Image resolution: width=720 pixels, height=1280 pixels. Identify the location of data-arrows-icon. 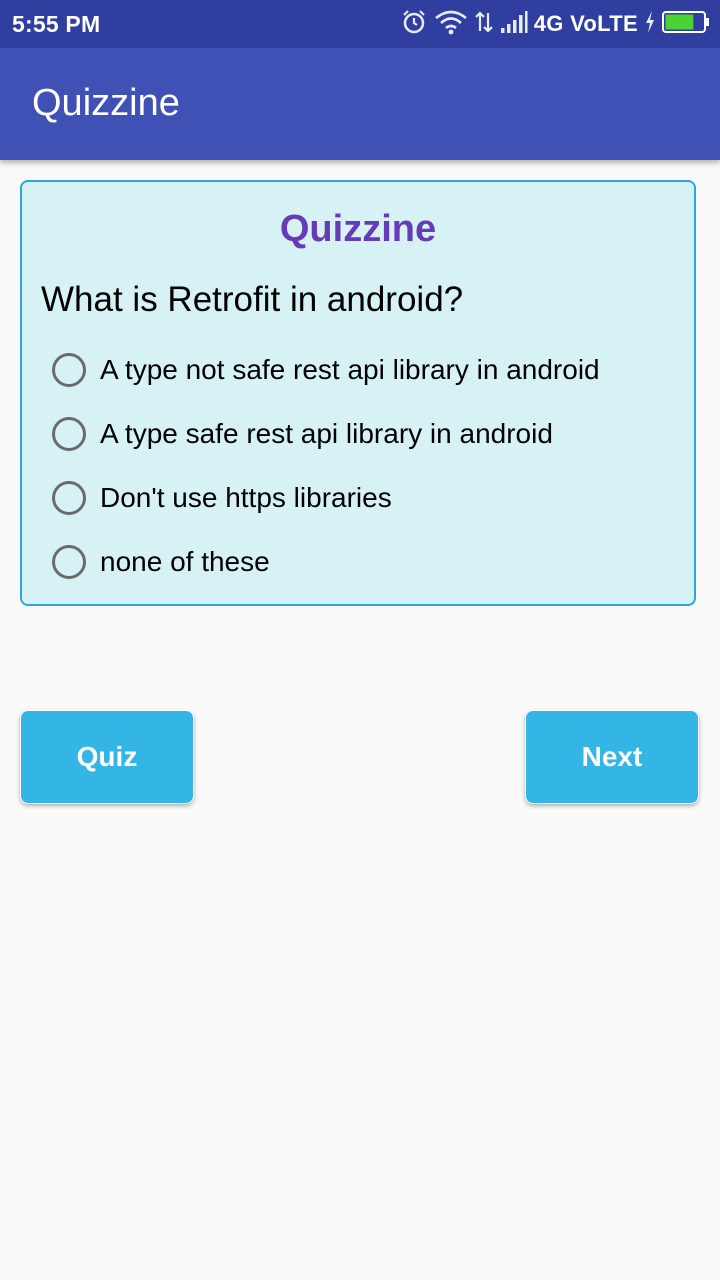
(484, 24).